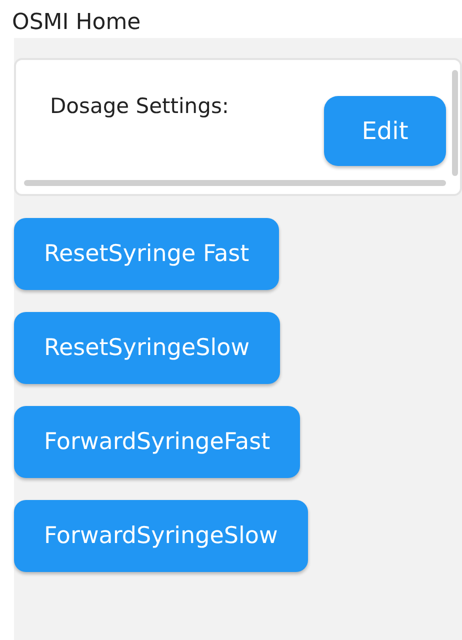  I want to click on page-title: OSMI Home, so click(76, 23).